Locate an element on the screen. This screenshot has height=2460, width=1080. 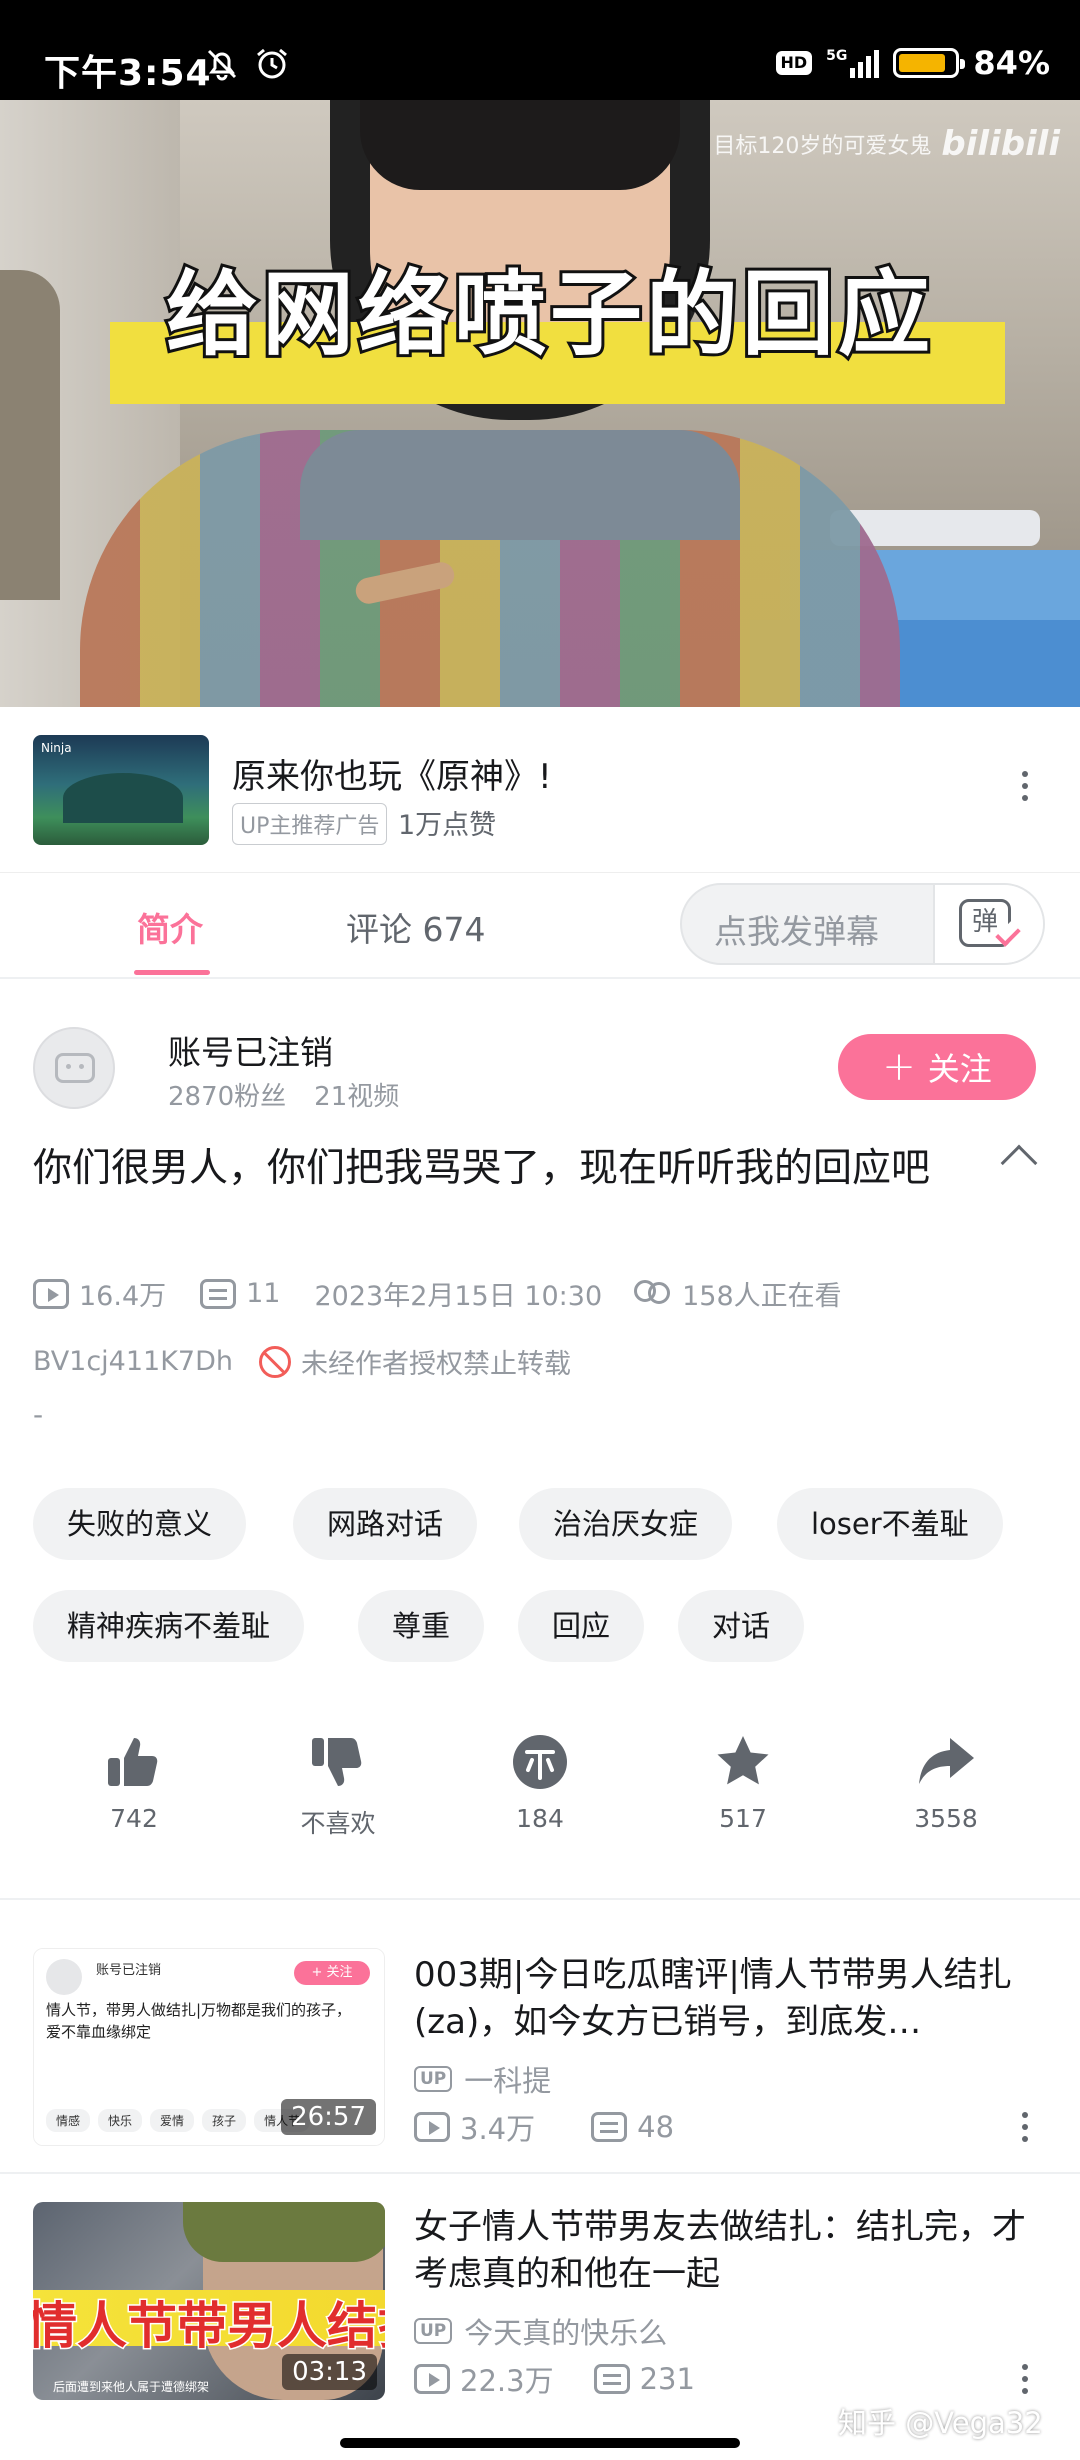
tab-intro: 简介 is located at coordinates (170, 927).